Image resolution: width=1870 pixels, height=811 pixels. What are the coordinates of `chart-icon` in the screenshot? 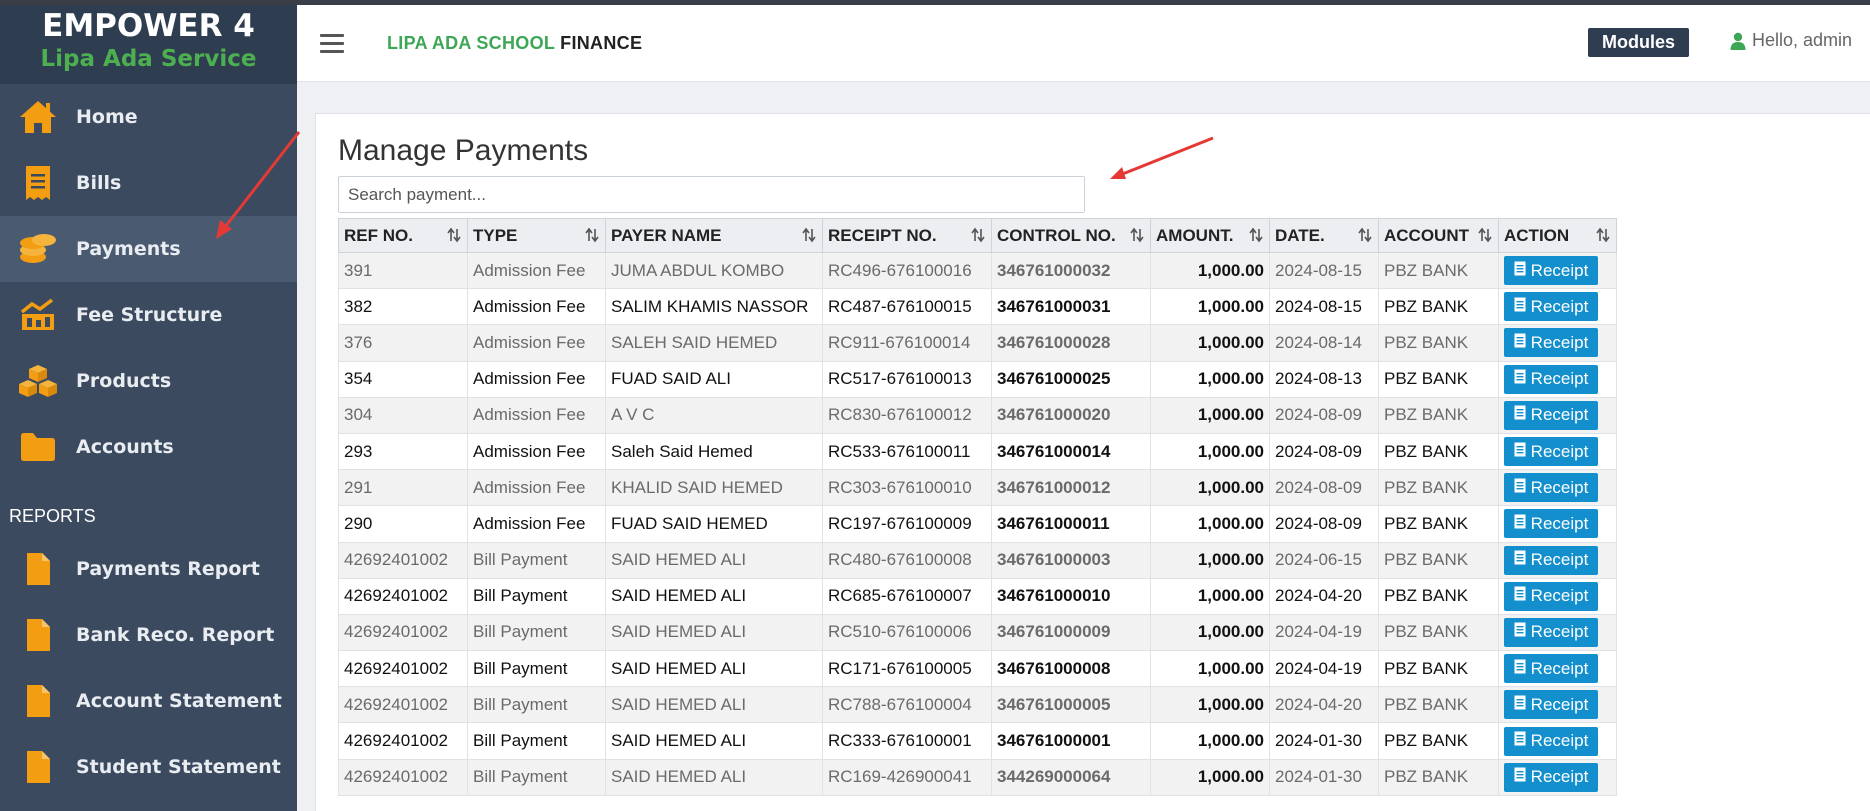 It's located at (38, 315).